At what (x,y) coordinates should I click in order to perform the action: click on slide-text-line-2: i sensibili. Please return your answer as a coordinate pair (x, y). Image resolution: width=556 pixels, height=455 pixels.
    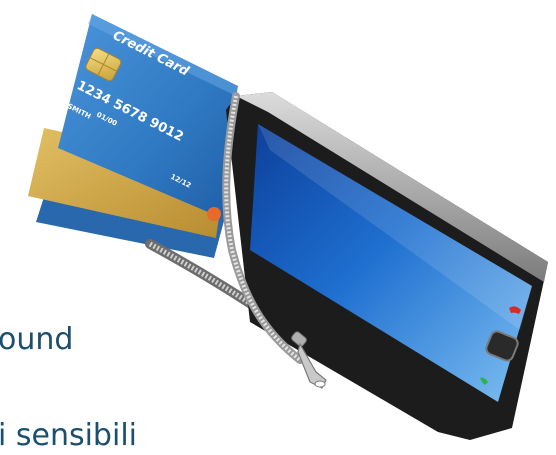
    Looking at the image, I should click on (68, 435).